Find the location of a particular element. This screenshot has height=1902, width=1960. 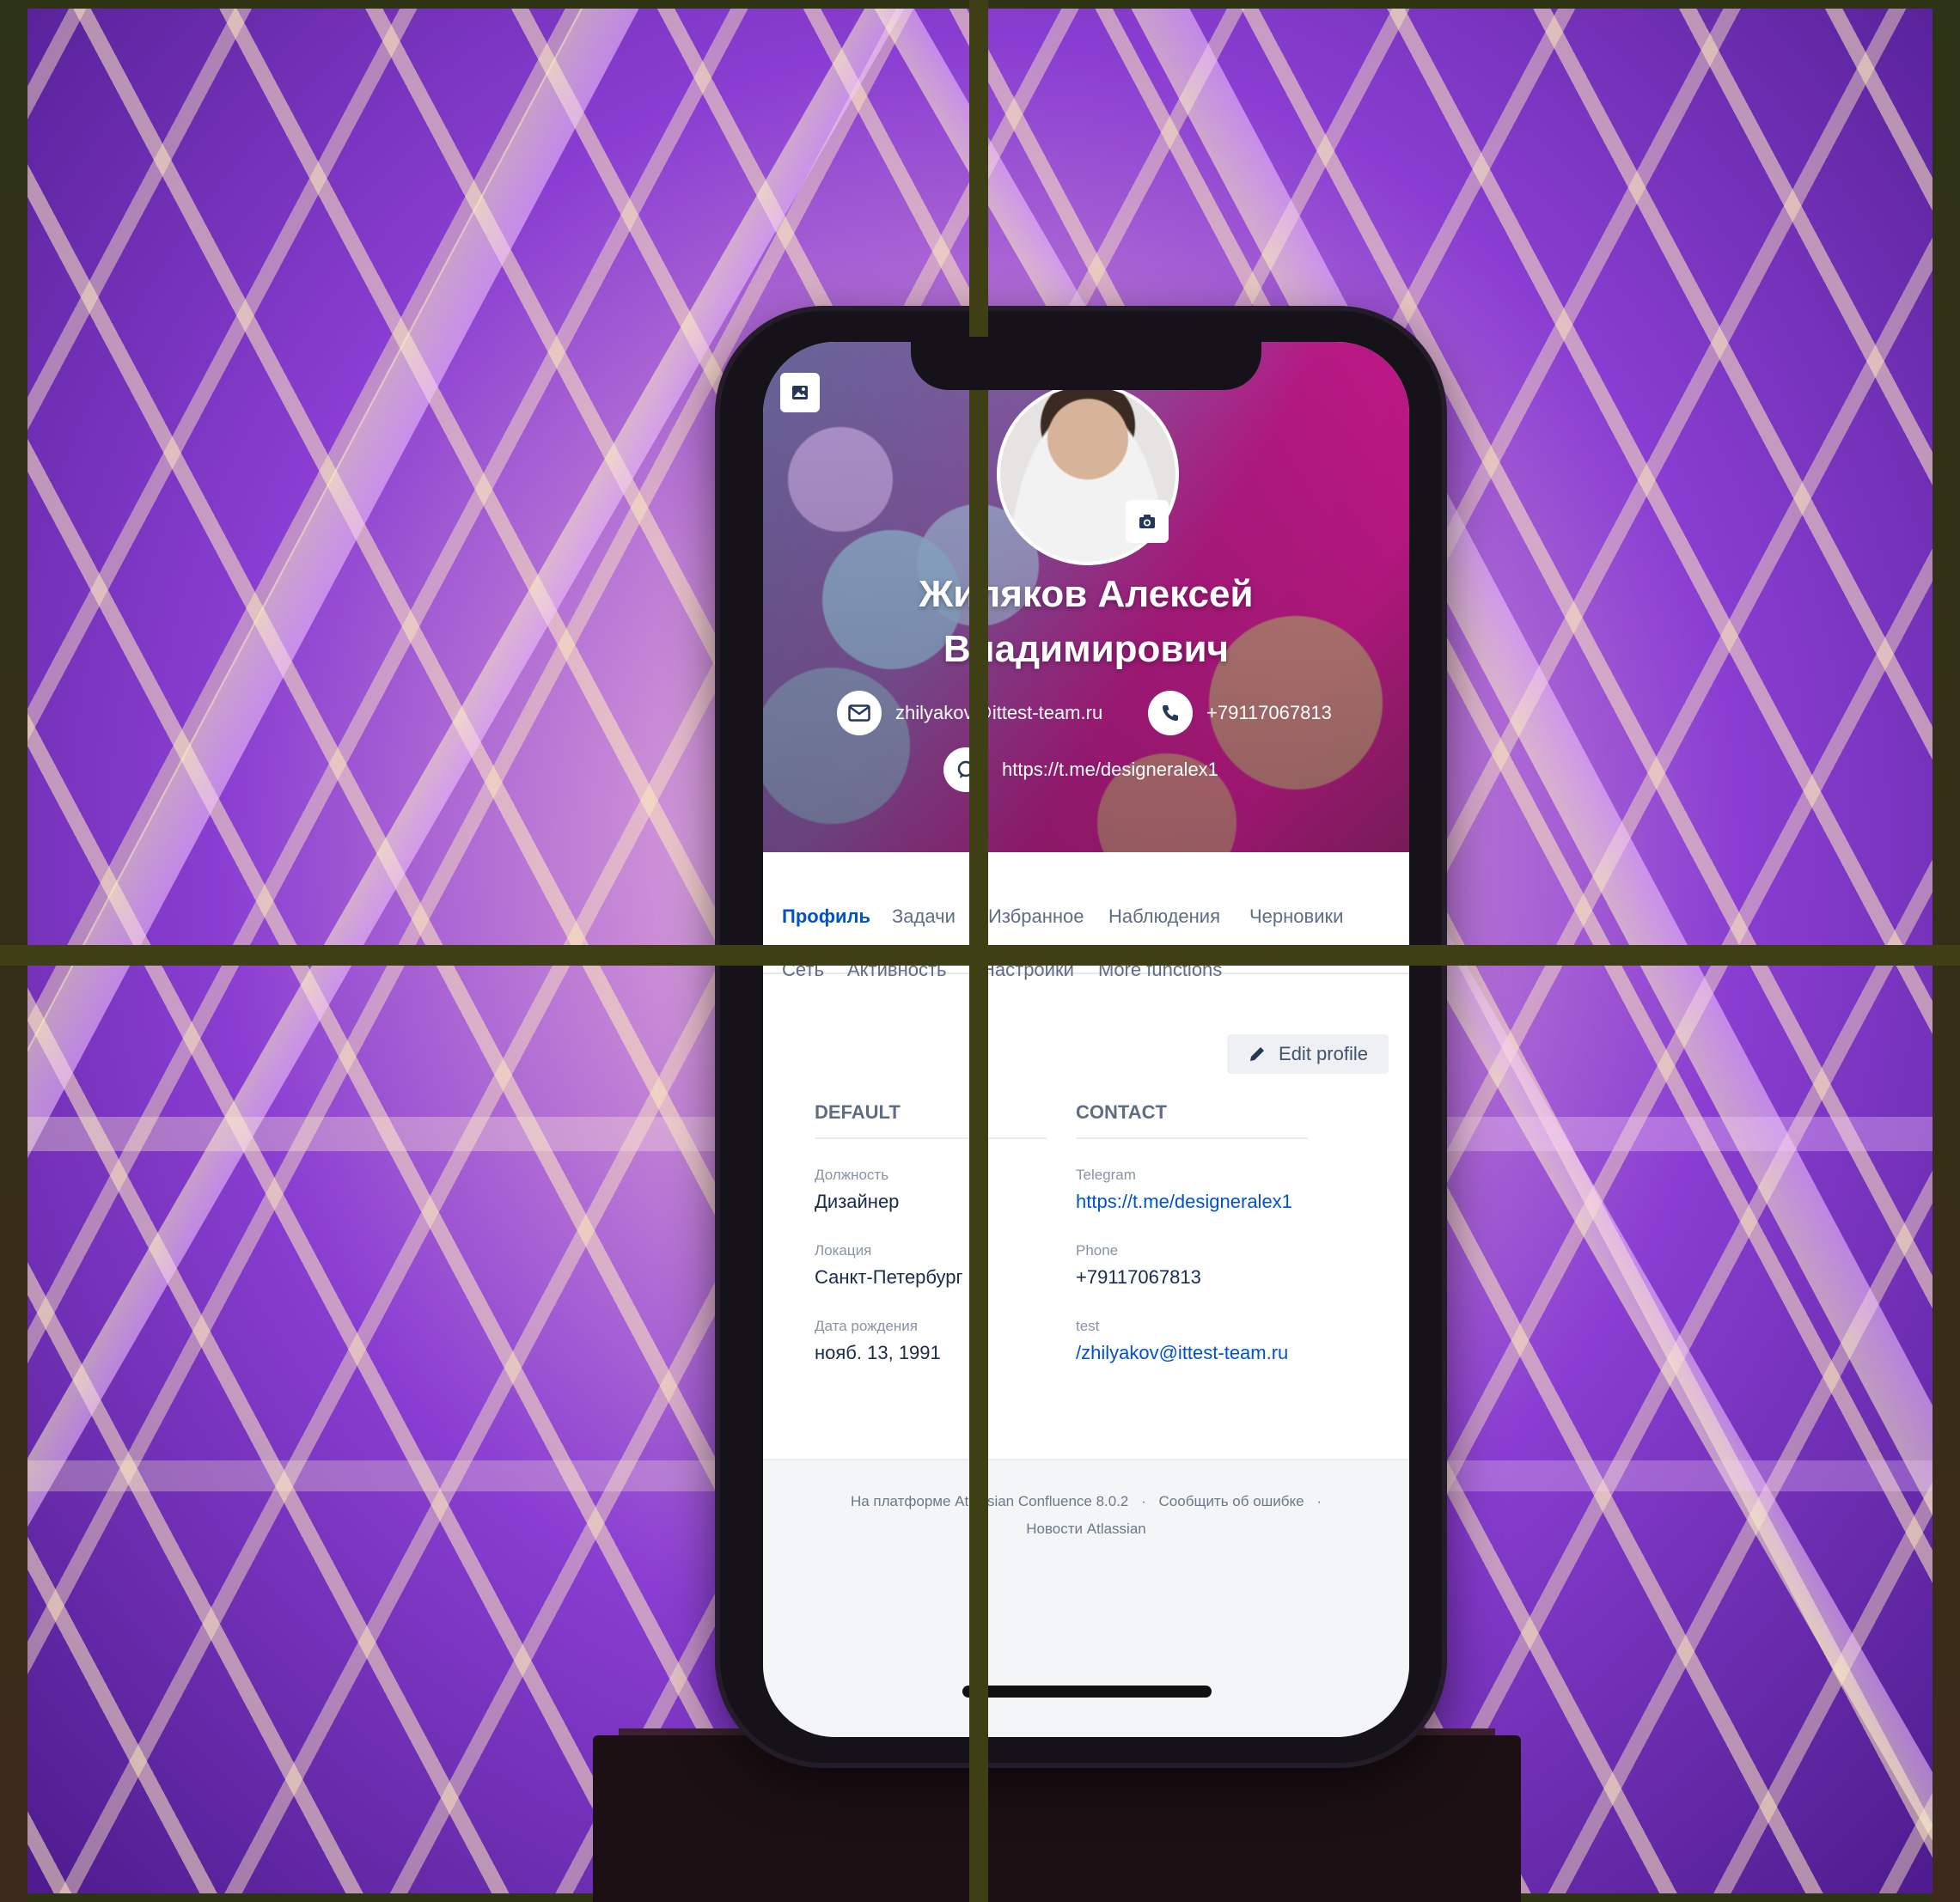

field-position-label: Должность is located at coordinates (852, 1175).